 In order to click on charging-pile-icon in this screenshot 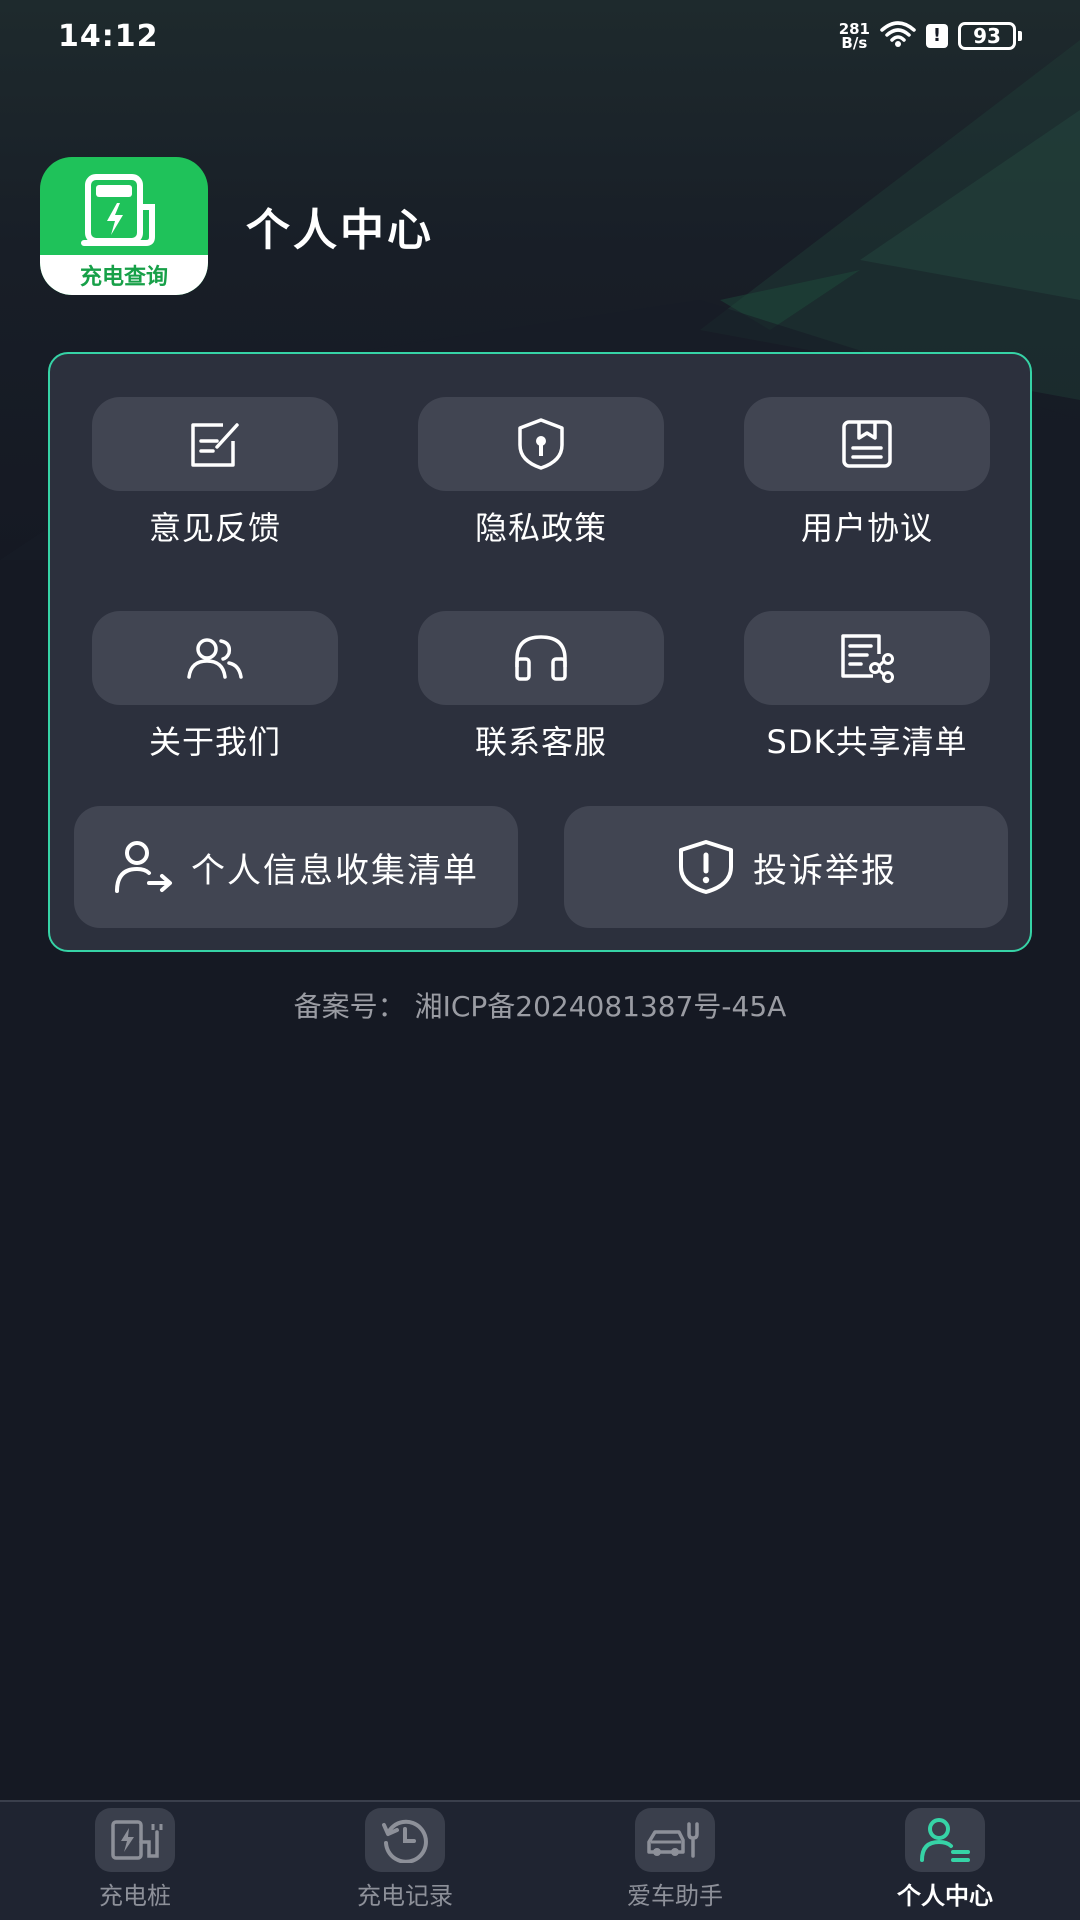, I will do `click(137, 1840)`.